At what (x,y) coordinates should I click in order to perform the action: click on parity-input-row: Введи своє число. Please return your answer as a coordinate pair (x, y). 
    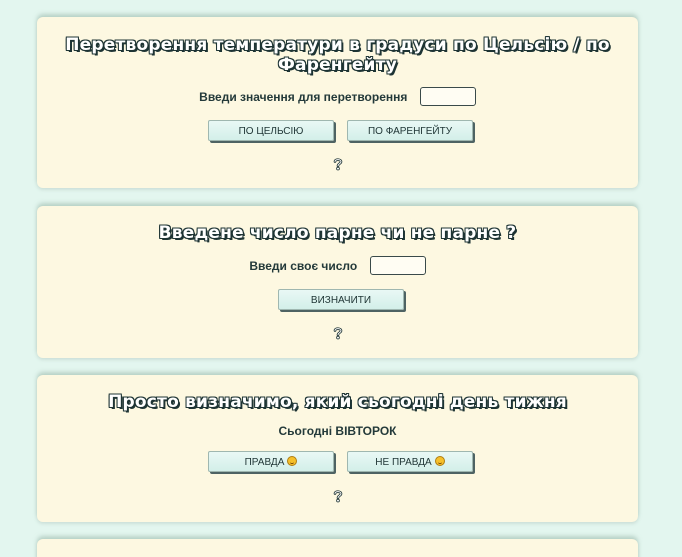
    Looking at the image, I should click on (337, 265).